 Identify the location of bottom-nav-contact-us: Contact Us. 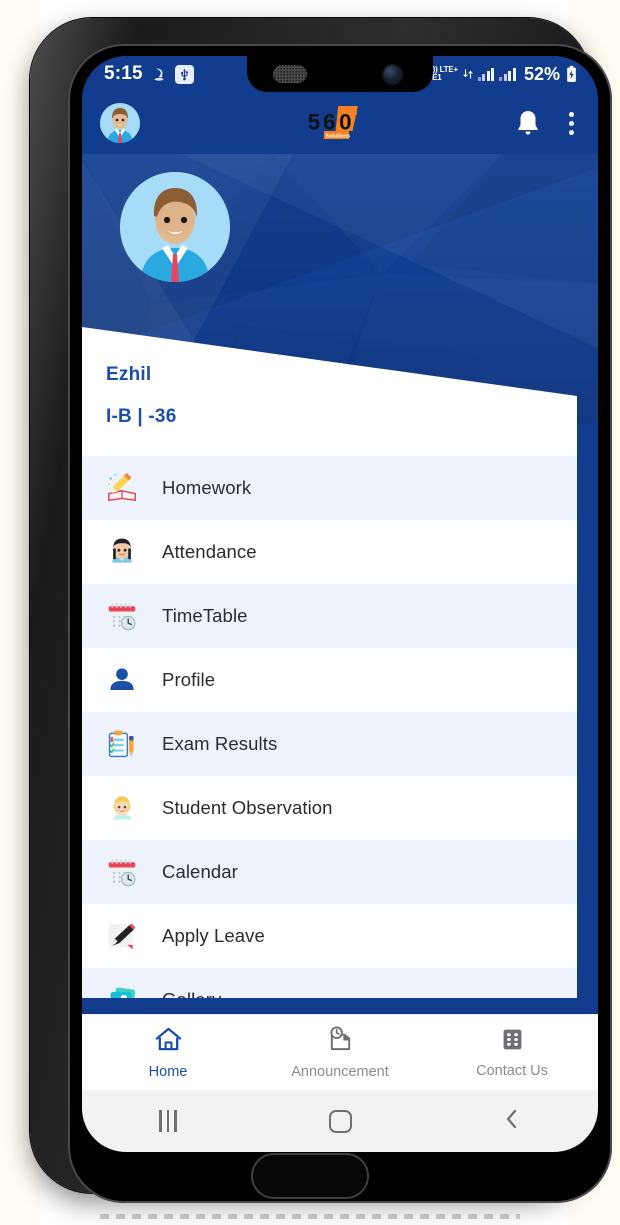
(512, 1053).